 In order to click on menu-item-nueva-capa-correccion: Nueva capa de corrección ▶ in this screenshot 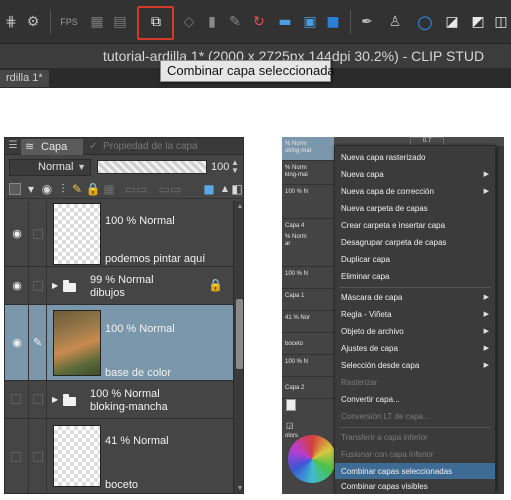, I will do `click(415, 191)`.